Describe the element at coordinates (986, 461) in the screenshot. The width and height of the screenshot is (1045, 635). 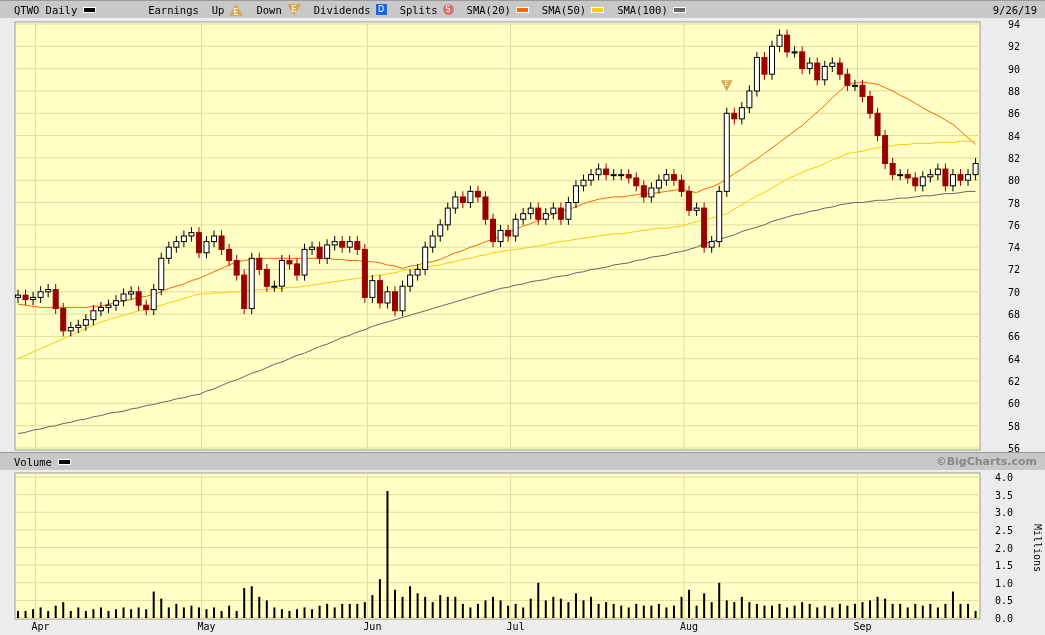
I see `credit-text: ©BigCharts.com` at that location.